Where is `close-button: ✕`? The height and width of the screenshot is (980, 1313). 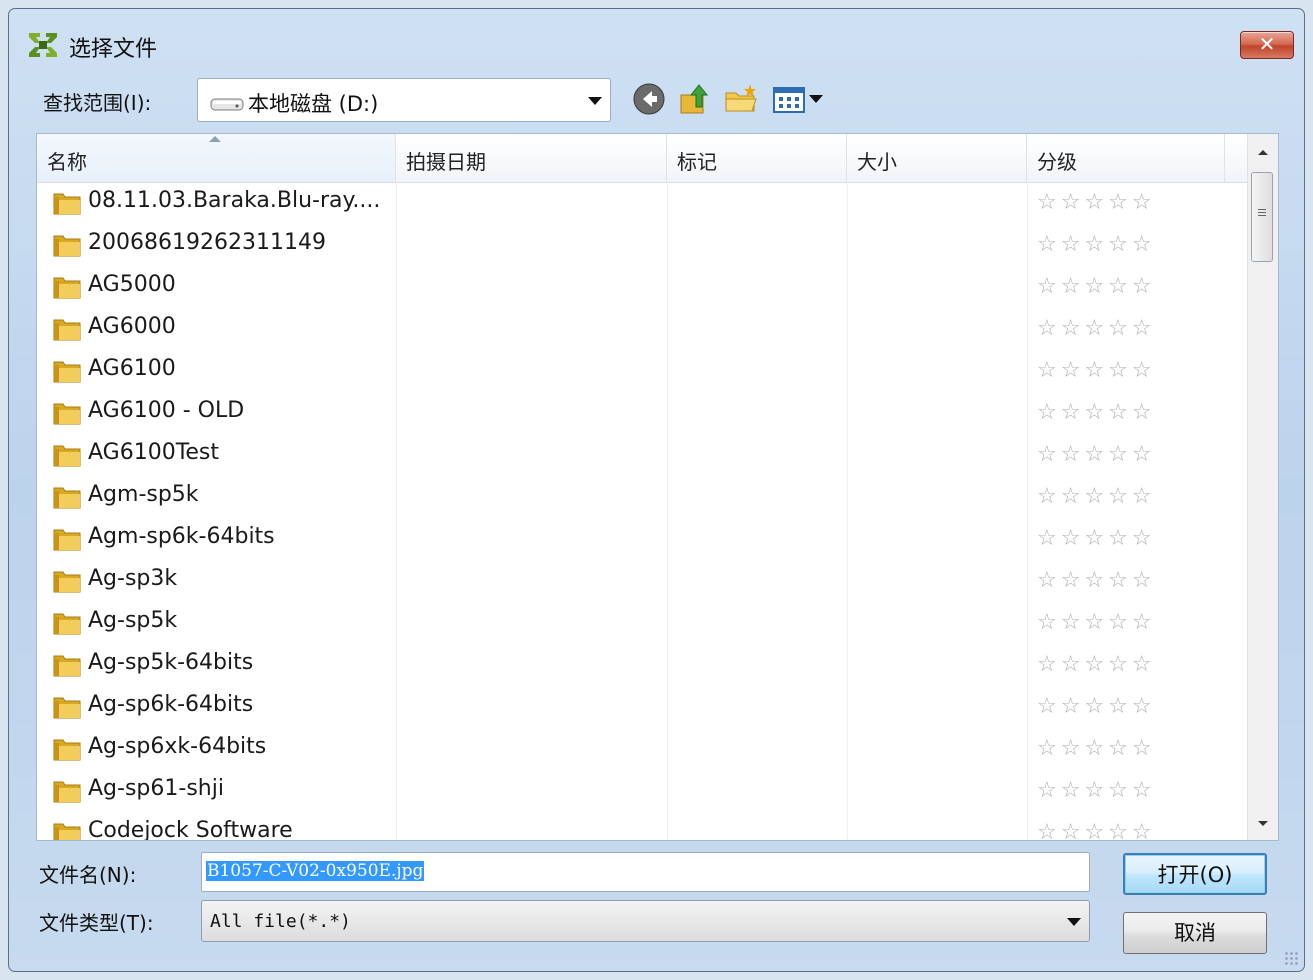 close-button: ✕ is located at coordinates (1267, 45).